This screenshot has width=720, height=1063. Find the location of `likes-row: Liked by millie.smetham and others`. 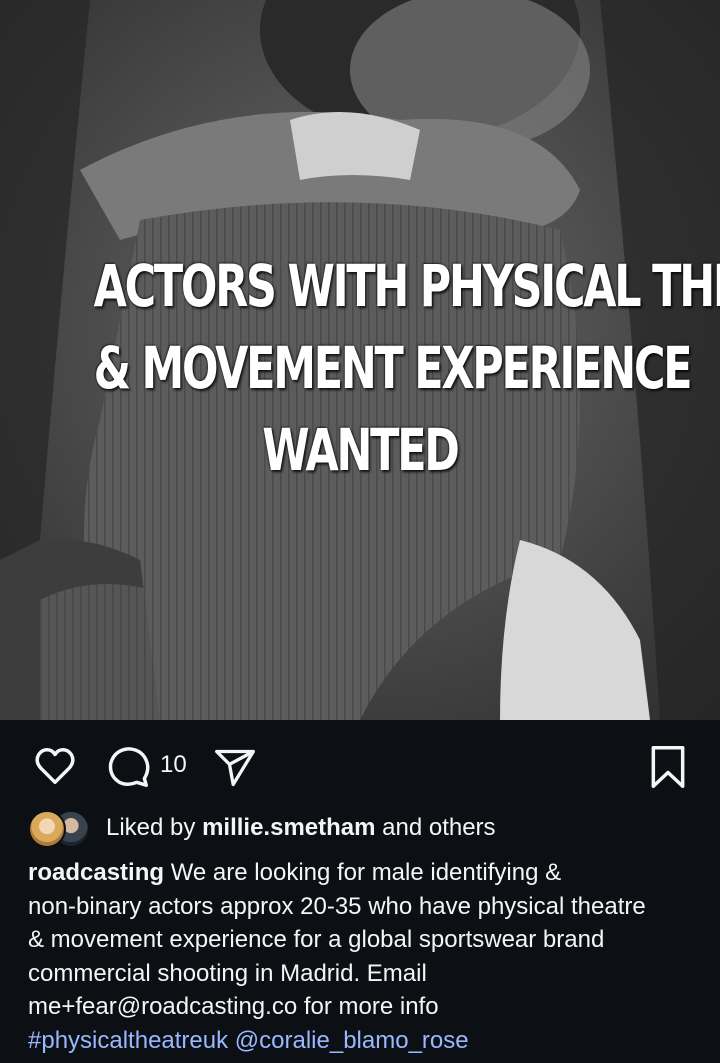

likes-row: Liked by millie.smetham and others is located at coordinates (262, 828).